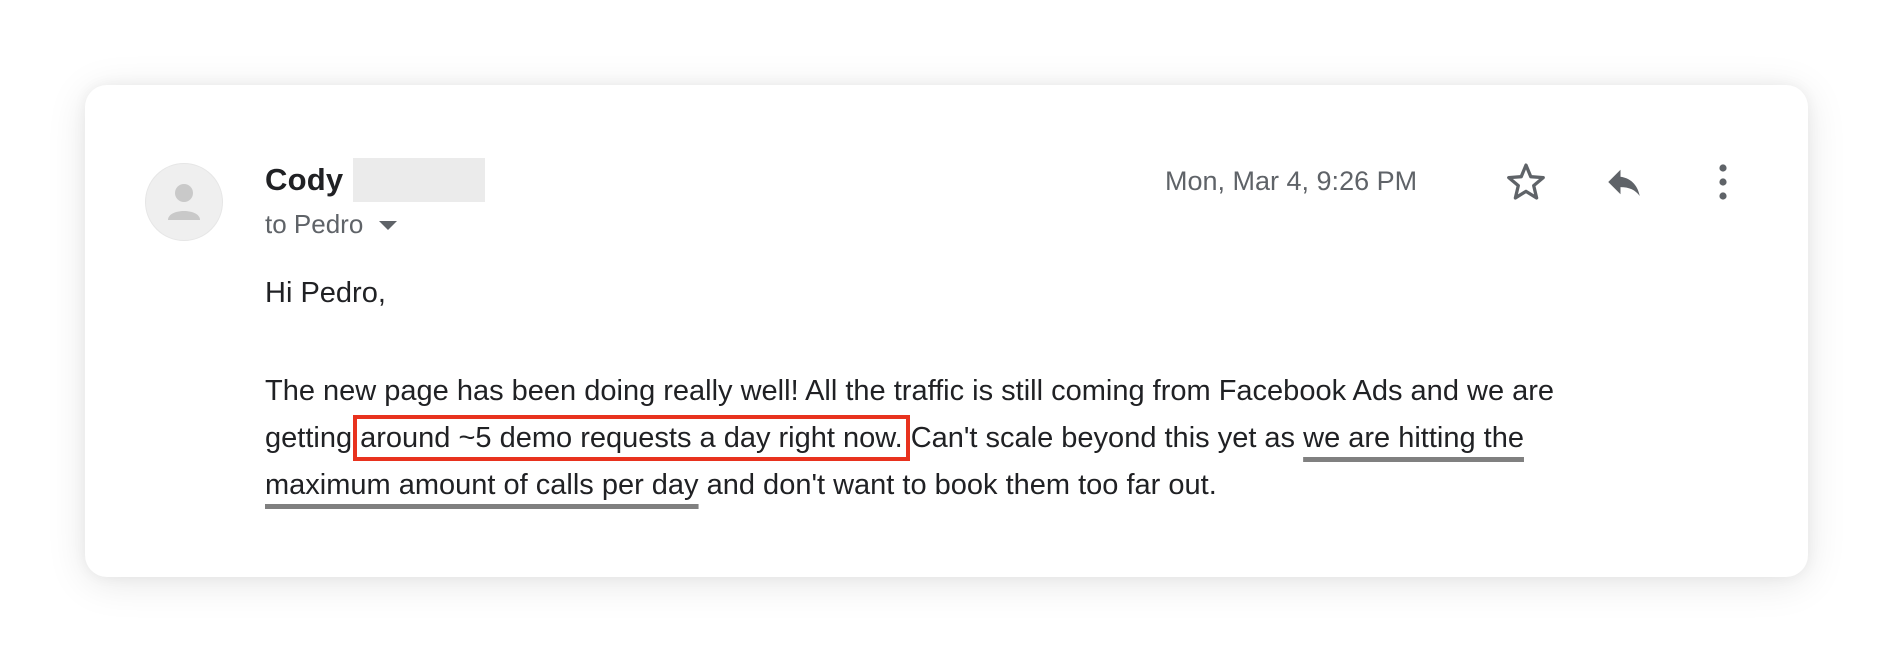 The height and width of the screenshot is (663, 1893). What do you see at coordinates (1103, 438) in the screenshot?
I see `message-text: Can't scale beyond this yet as` at bounding box center [1103, 438].